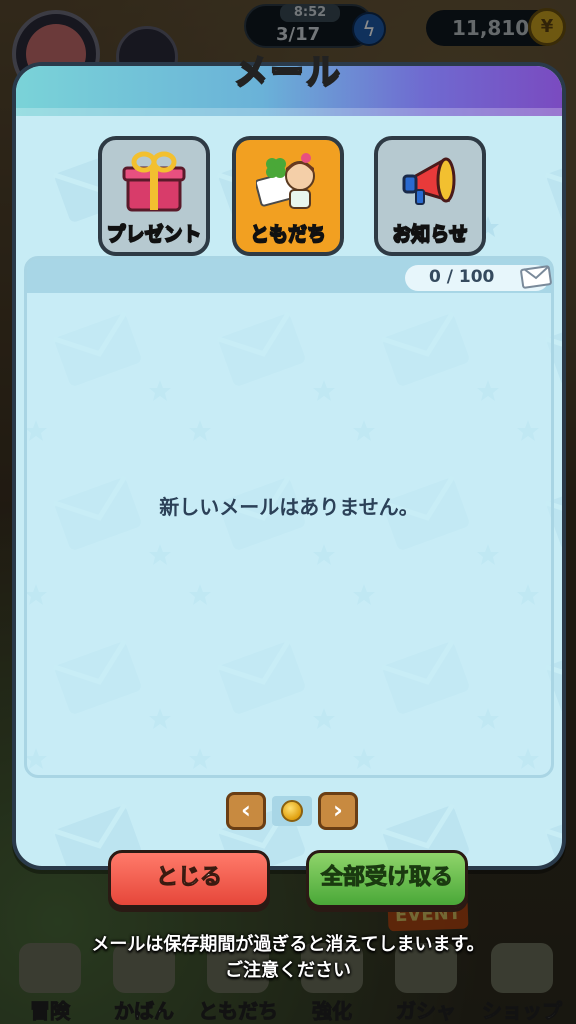 The height and width of the screenshot is (1024, 576). I want to click on next-page-button: ›, so click(338, 811).